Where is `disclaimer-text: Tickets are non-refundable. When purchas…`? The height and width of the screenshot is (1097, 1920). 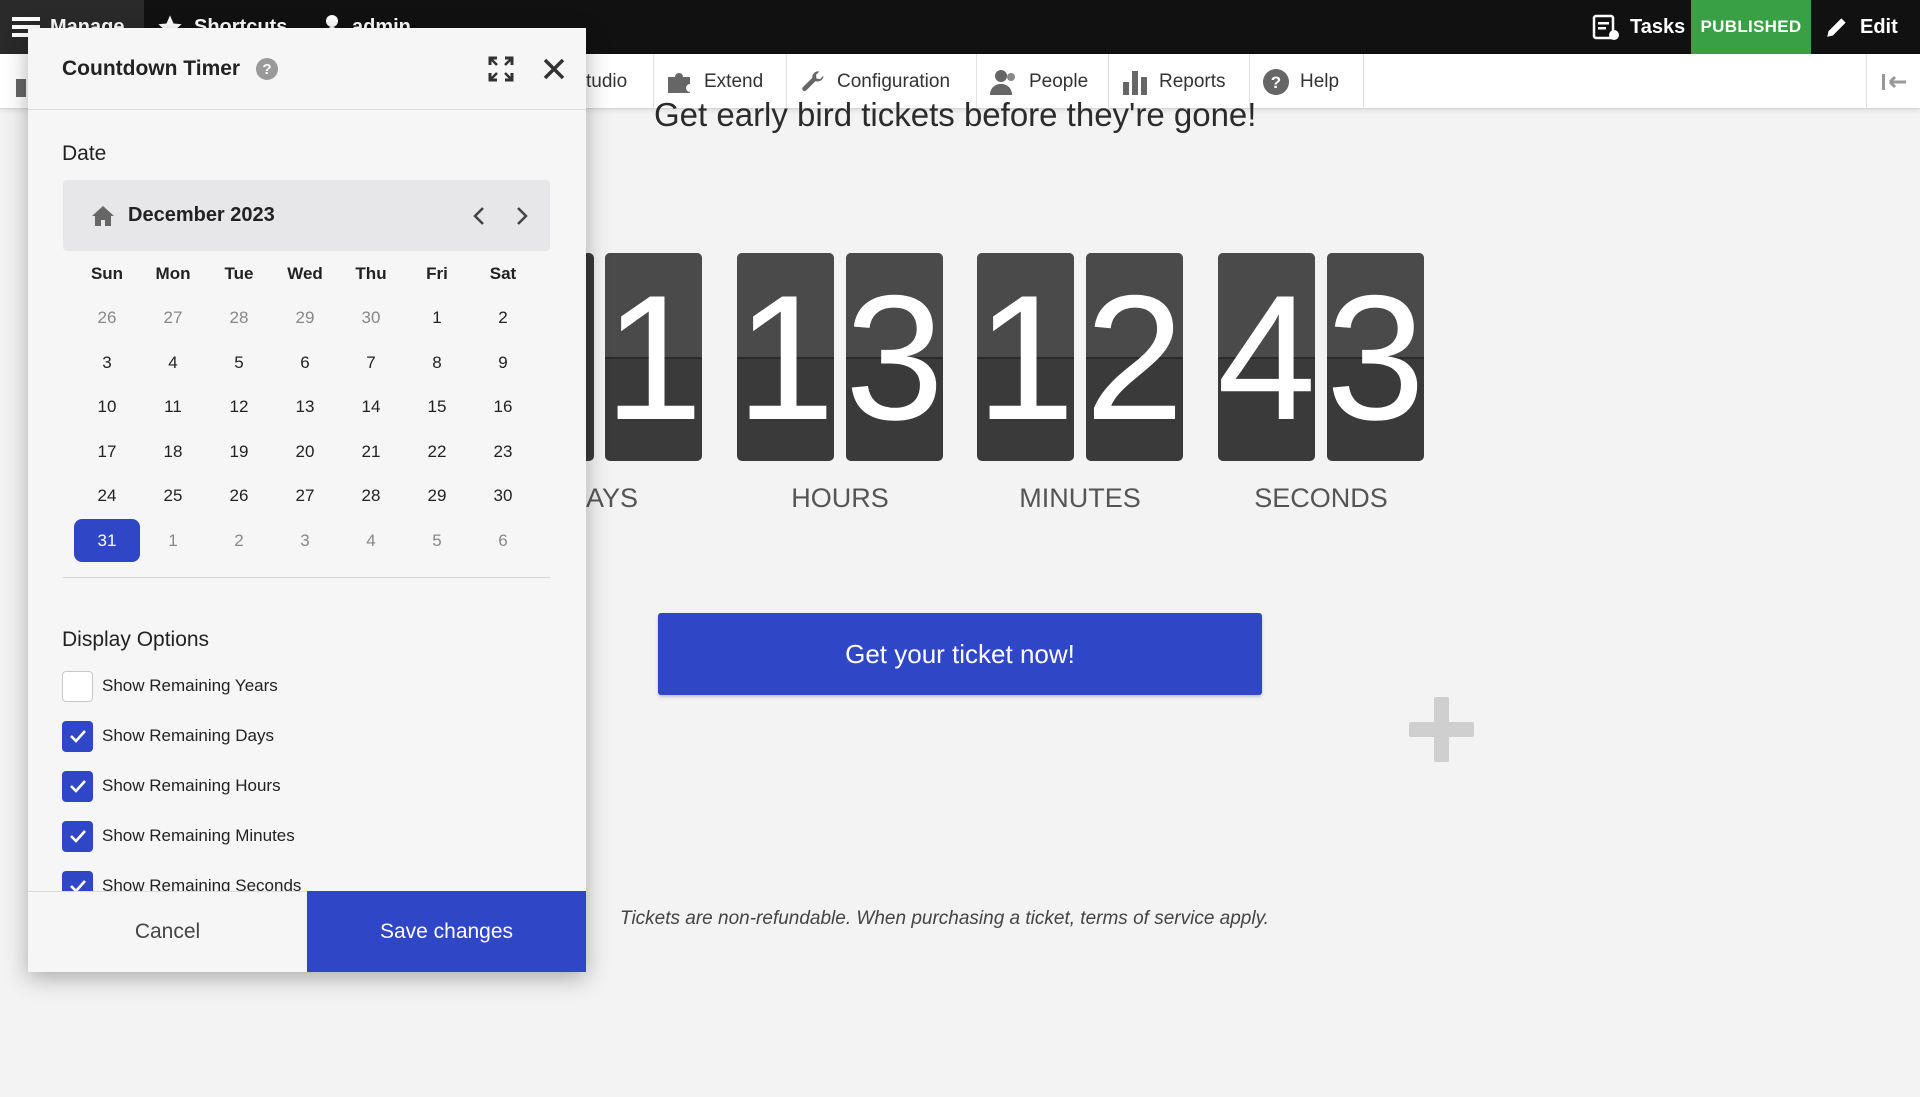
disclaimer-text: Tickets are non-refundable. When purchas… is located at coordinates (944, 918).